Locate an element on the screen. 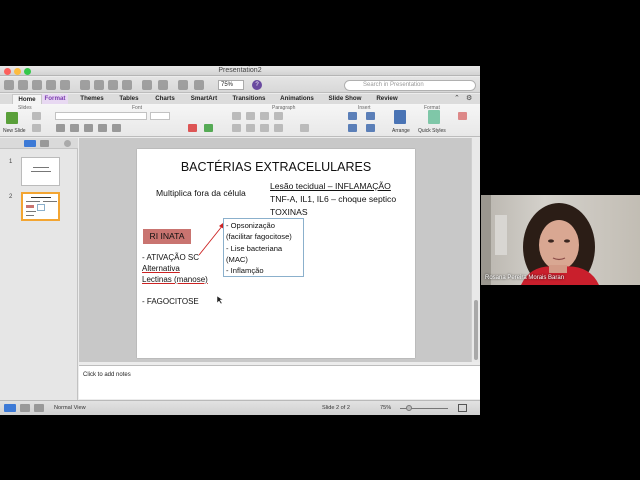  notes-placeholder: Click to add notes is located at coordinates (107, 375).